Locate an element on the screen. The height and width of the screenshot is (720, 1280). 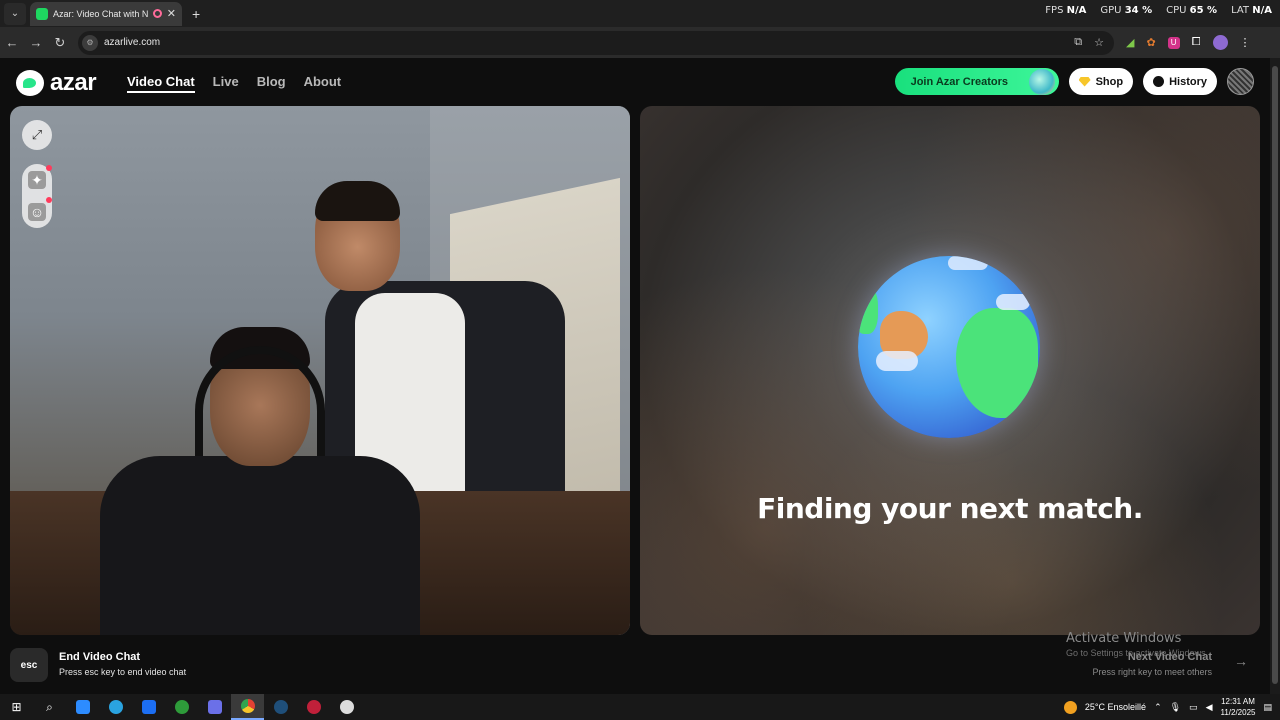
sparkle-effects-icon: ✦ is located at coordinates (40, 177).